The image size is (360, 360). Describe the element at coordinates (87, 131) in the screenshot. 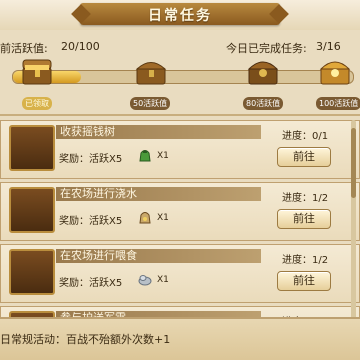

I see `task-name: 收获摇钱树` at that location.